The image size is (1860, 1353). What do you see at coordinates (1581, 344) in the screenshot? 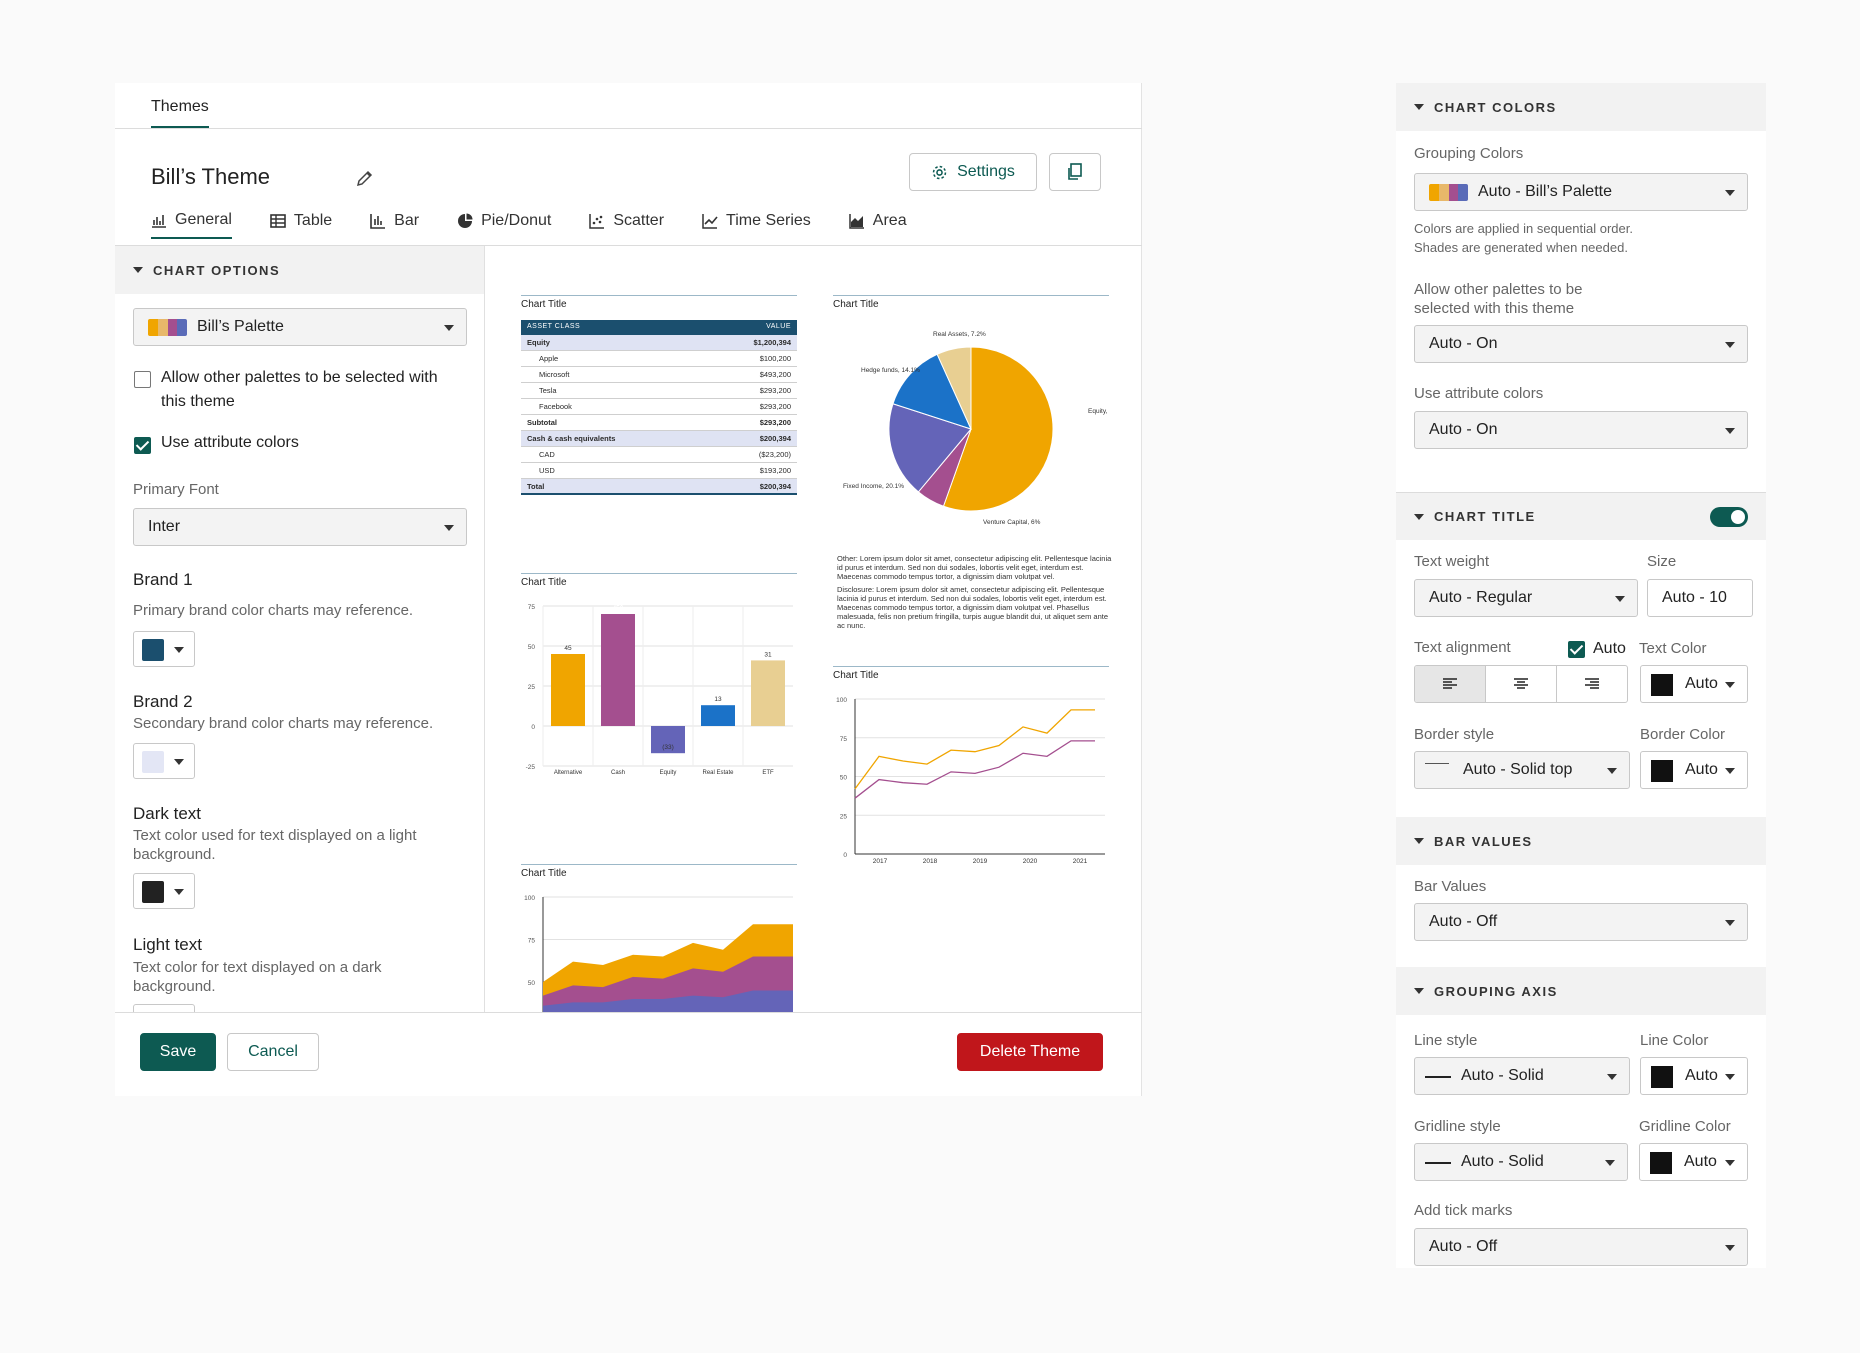
I see `allow-palettes-select: Auto - On` at bounding box center [1581, 344].